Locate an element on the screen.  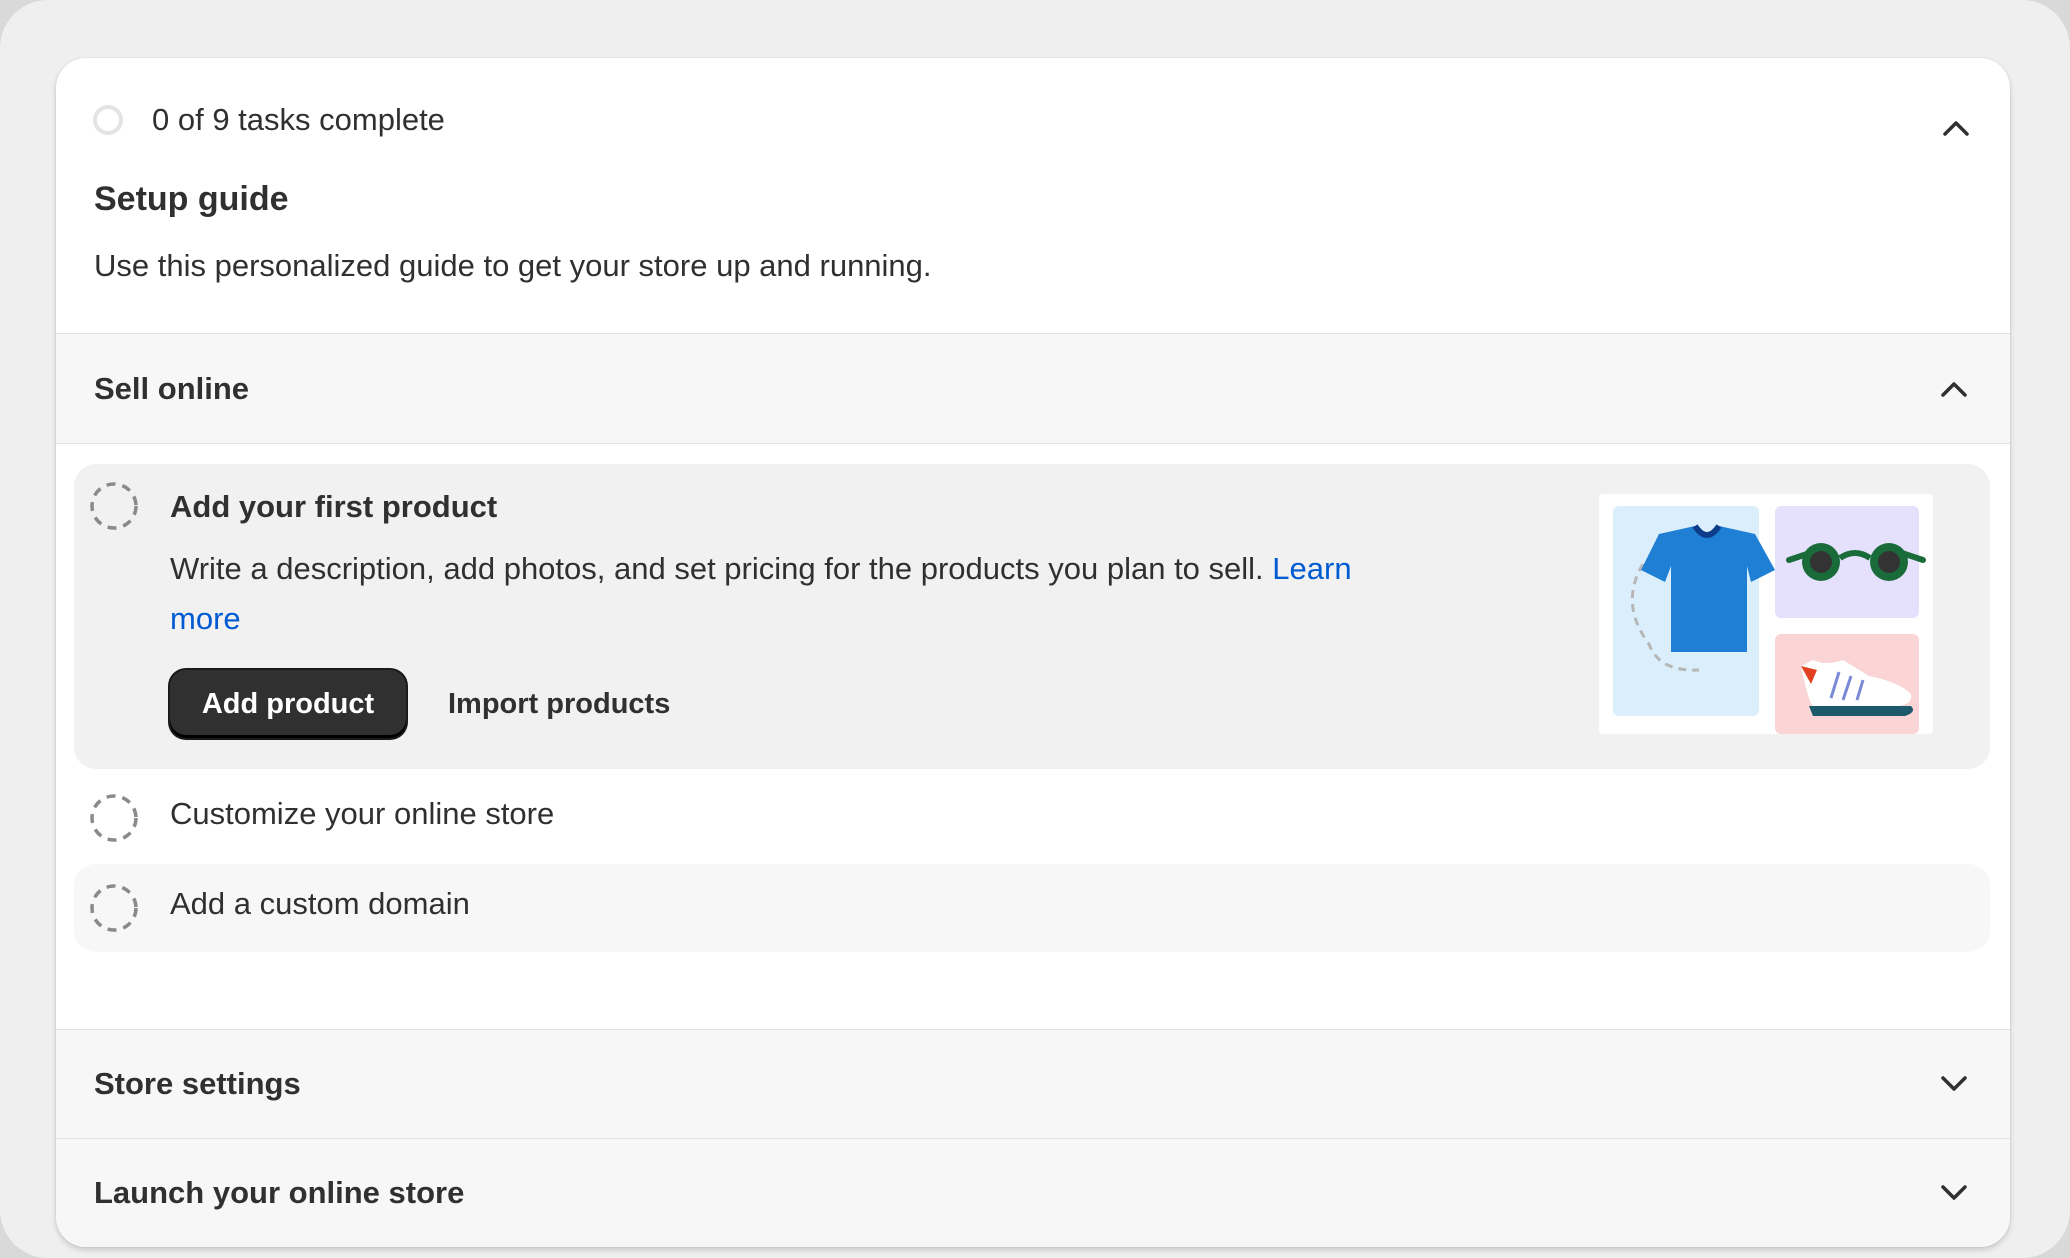
products-illustration is located at coordinates (1766, 614).